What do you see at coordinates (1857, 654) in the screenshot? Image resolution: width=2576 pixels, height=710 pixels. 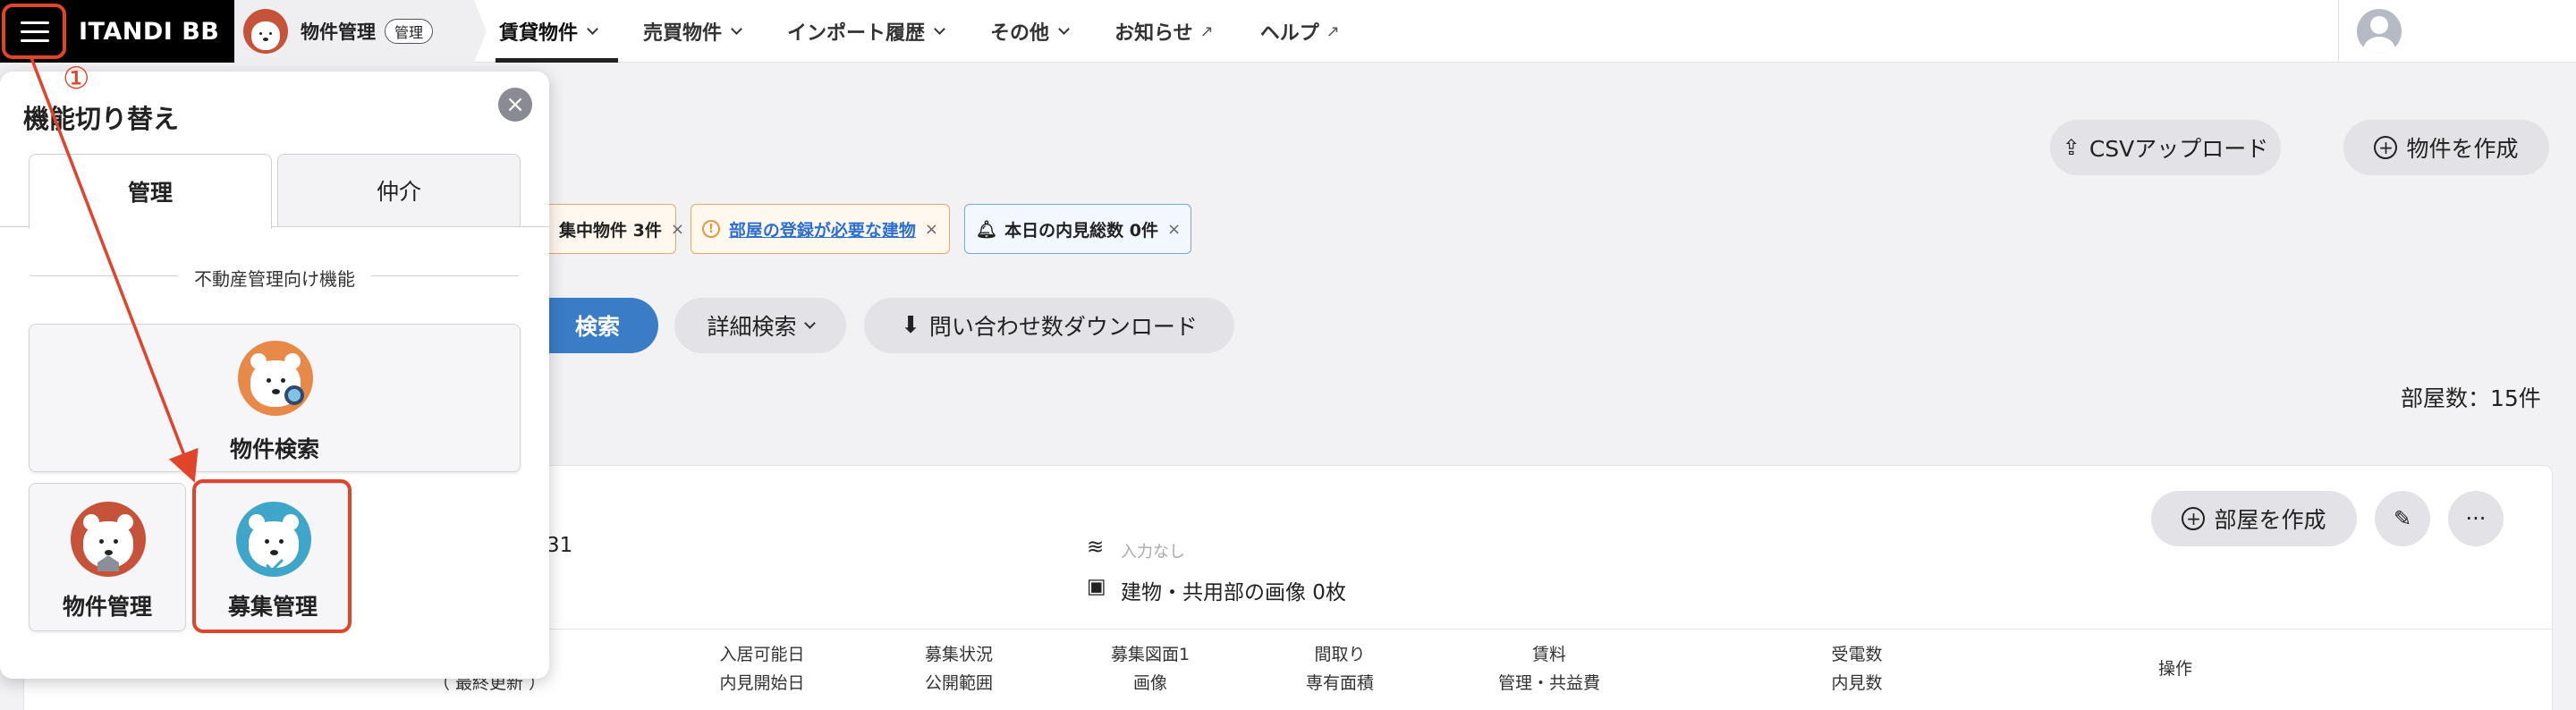 I see `header-calls: 受電数` at bounding box center [1857, 654].